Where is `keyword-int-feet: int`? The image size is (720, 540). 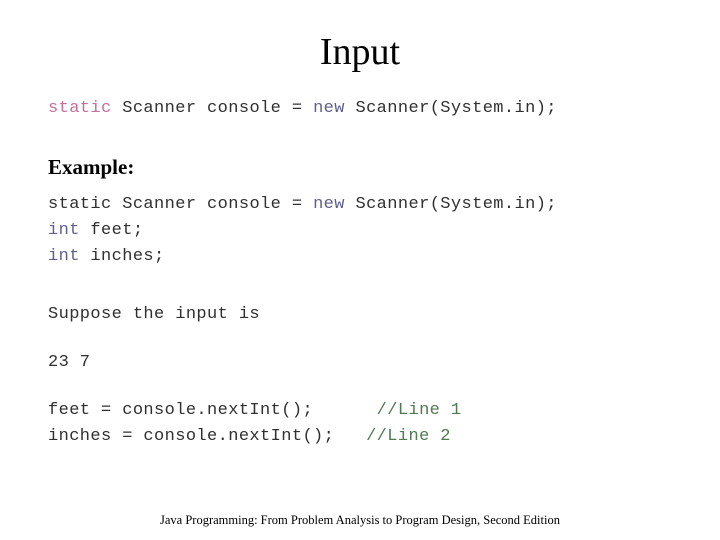 keyword-int-feet: int is located at coordinates (64, 230).